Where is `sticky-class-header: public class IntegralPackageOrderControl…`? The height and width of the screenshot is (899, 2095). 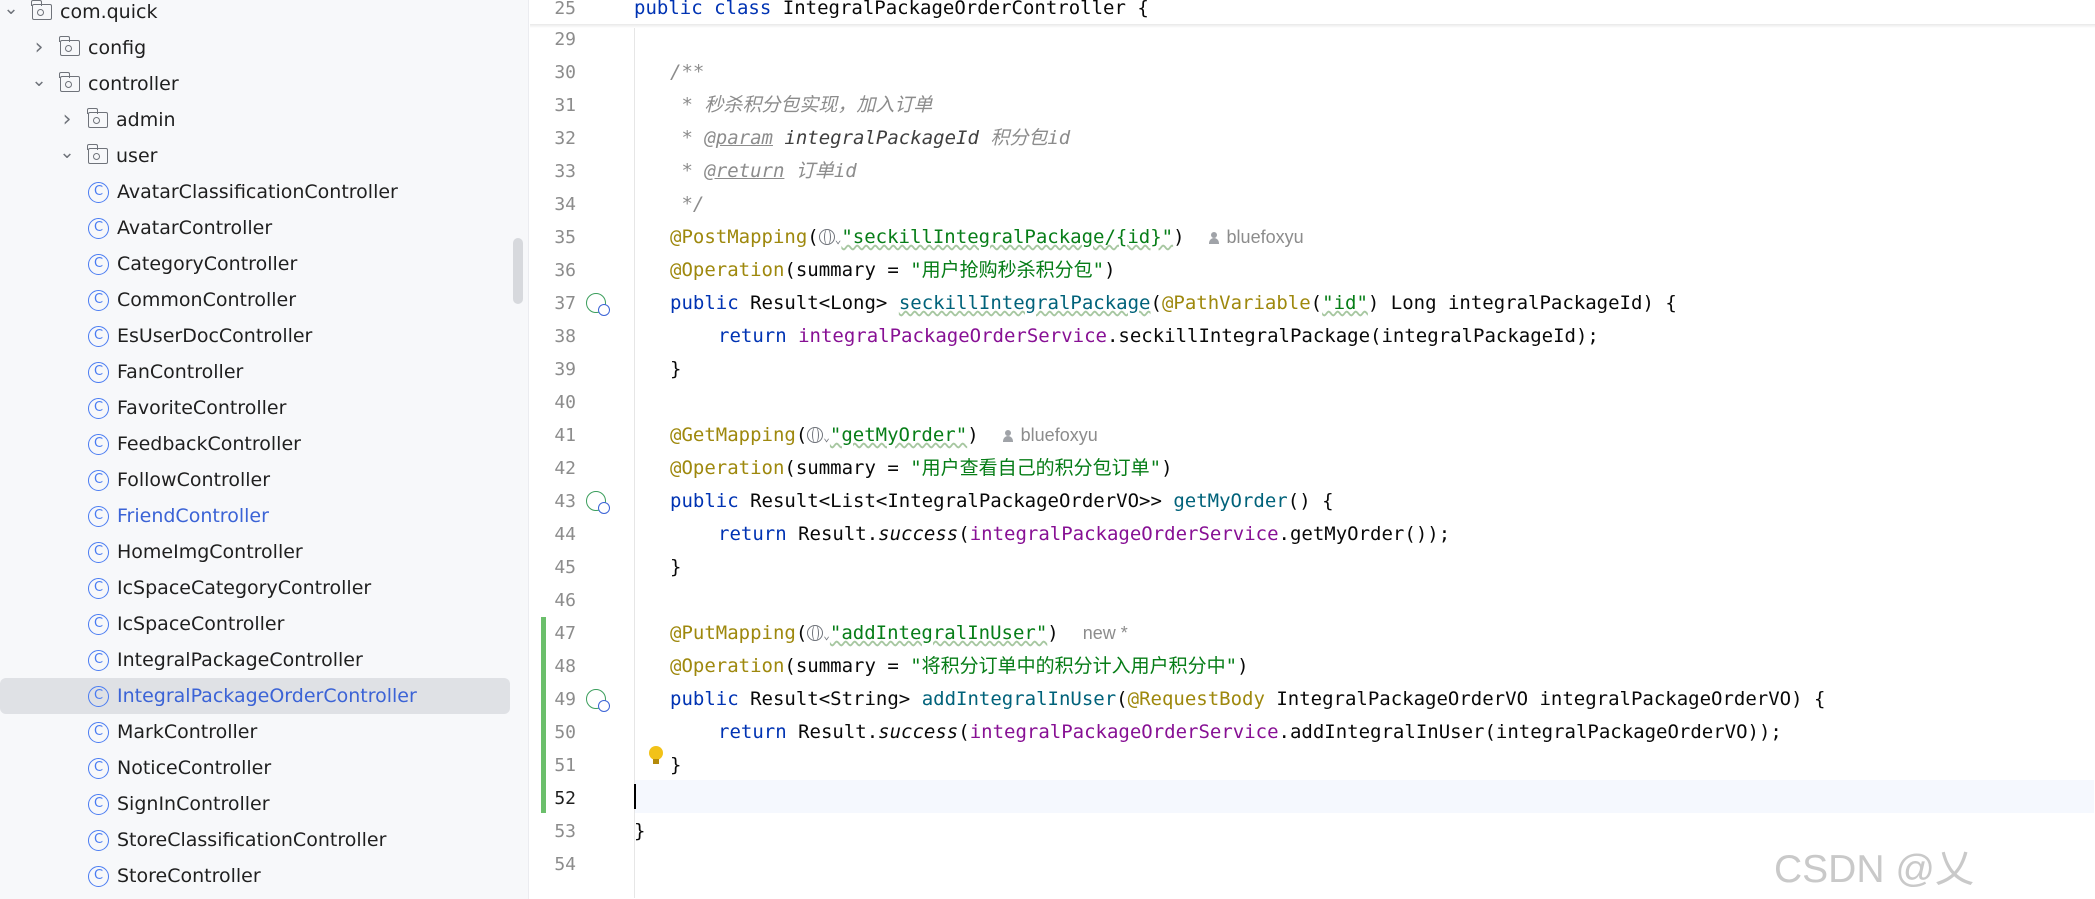 sticky-class-header: public class IntegralPackageOrderControl… is located at coordinates (891, 9).